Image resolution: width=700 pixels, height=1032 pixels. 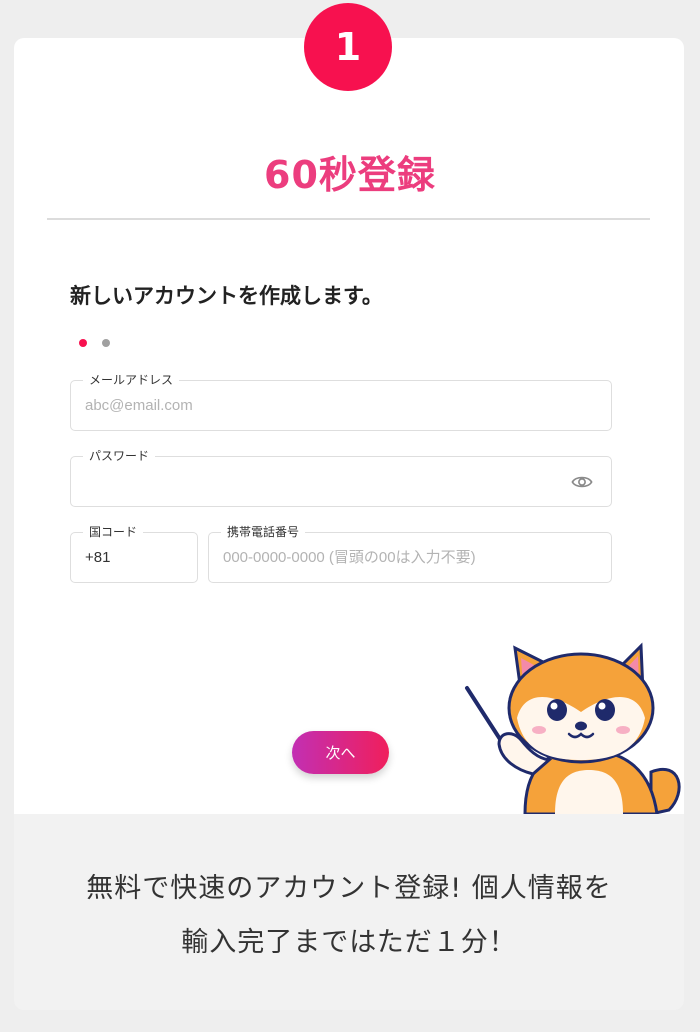 What do you see at coordinates (350, 175) in the screenshot?
I see `page-title: 60秒登録` at bounding box center [350, 175].